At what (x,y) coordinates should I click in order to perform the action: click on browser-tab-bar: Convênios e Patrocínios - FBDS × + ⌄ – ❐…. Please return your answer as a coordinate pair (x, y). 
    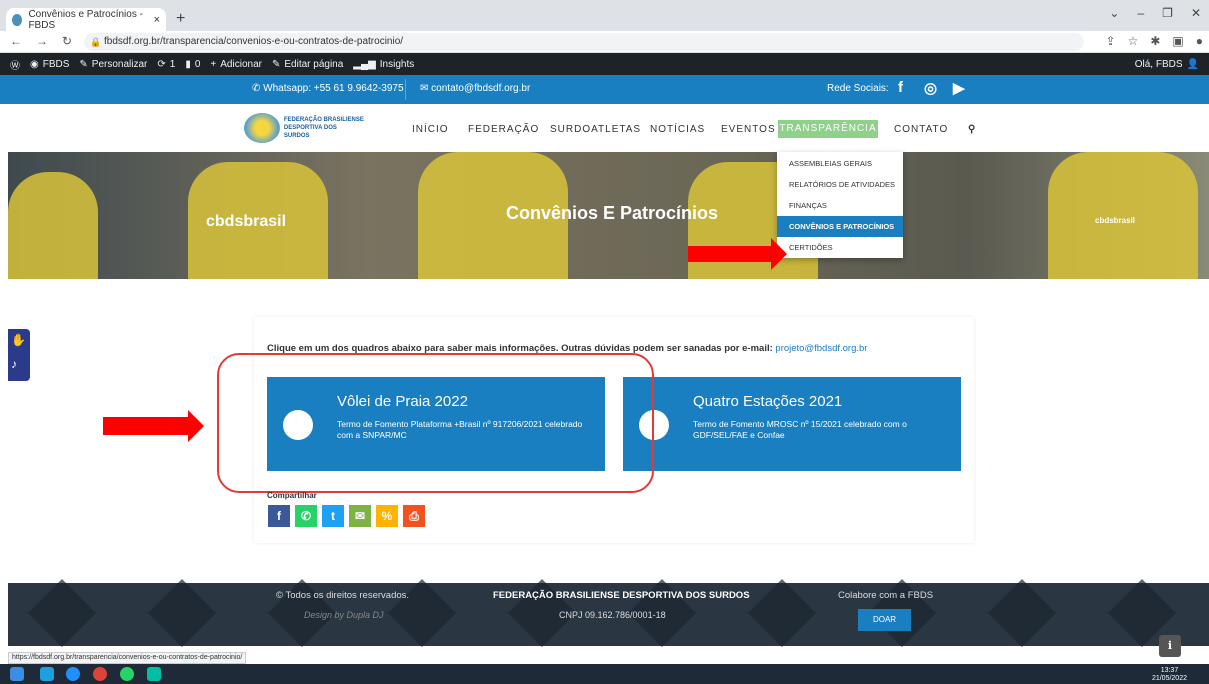
    Looking at the image, I should click on (604, 15).